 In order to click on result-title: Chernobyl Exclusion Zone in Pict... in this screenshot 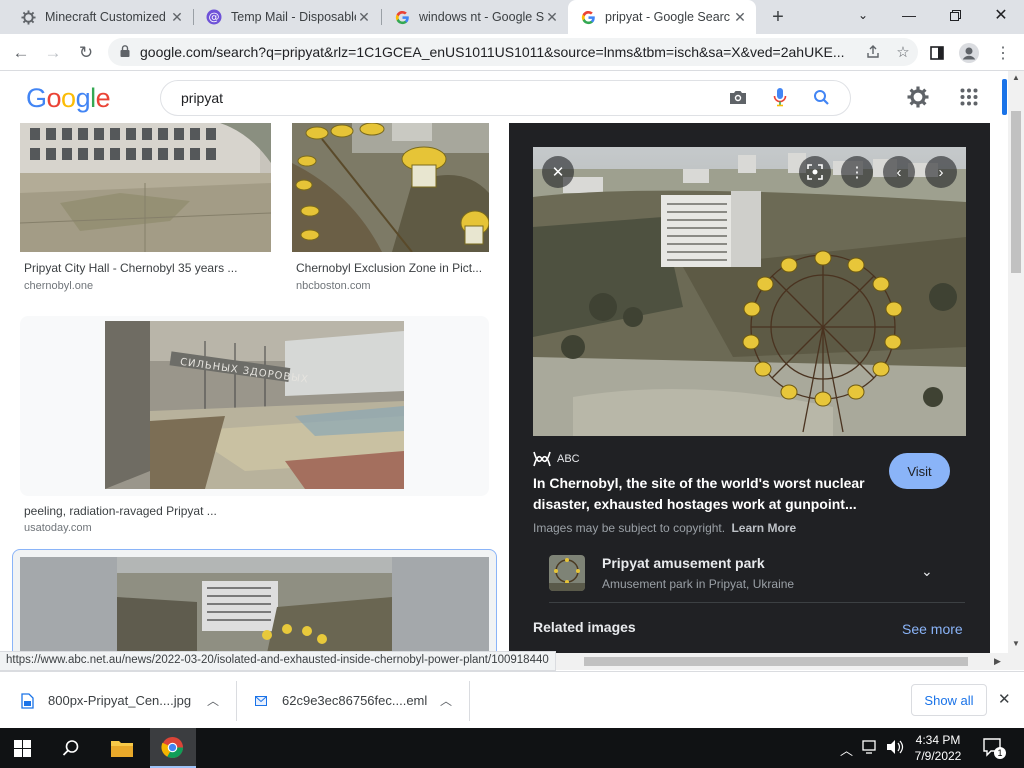, I will do `click(391, 268)`.